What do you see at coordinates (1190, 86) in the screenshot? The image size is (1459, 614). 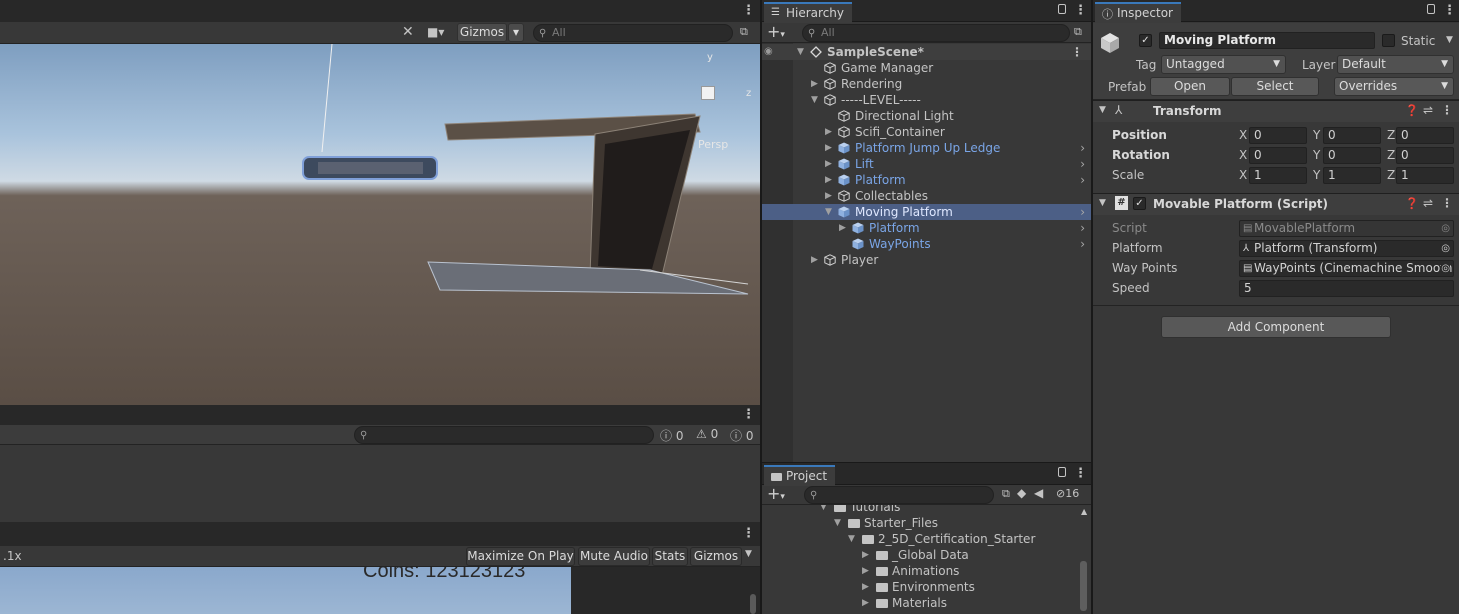 I see `prefab-open-button: Open` at bounding box center [1190, 86].